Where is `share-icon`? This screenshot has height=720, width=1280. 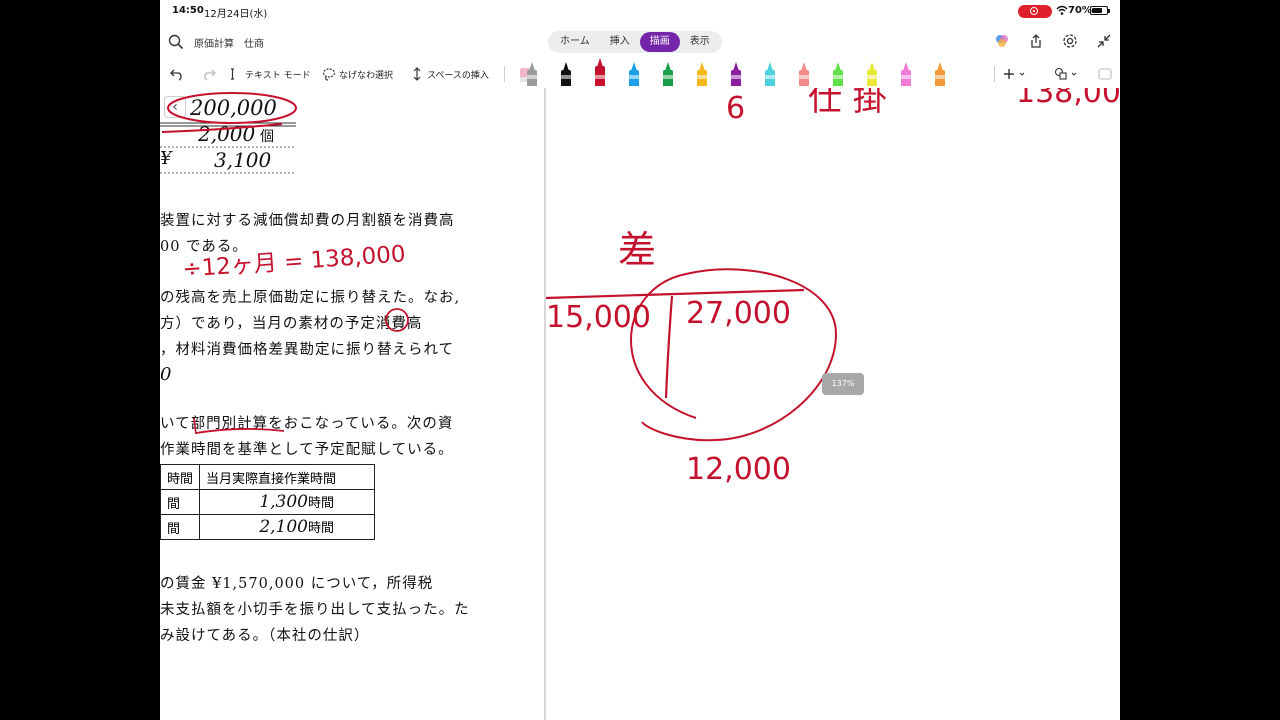 share-icon is located at coordinates (1036, 41).